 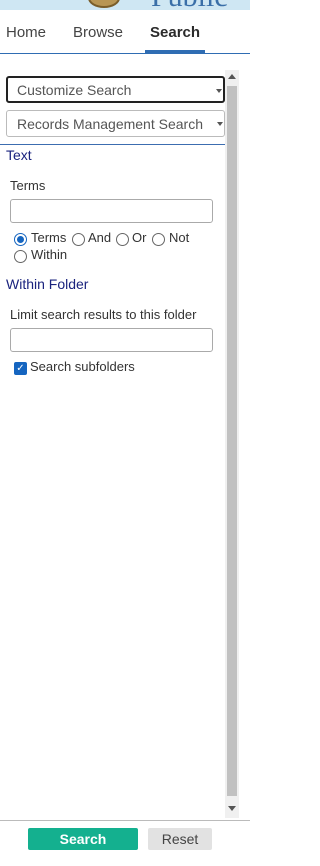 What do you see at coordinates (180, 839) in the screenshot?
I see `reset-button: Reset` at bounding box center [180, 839].